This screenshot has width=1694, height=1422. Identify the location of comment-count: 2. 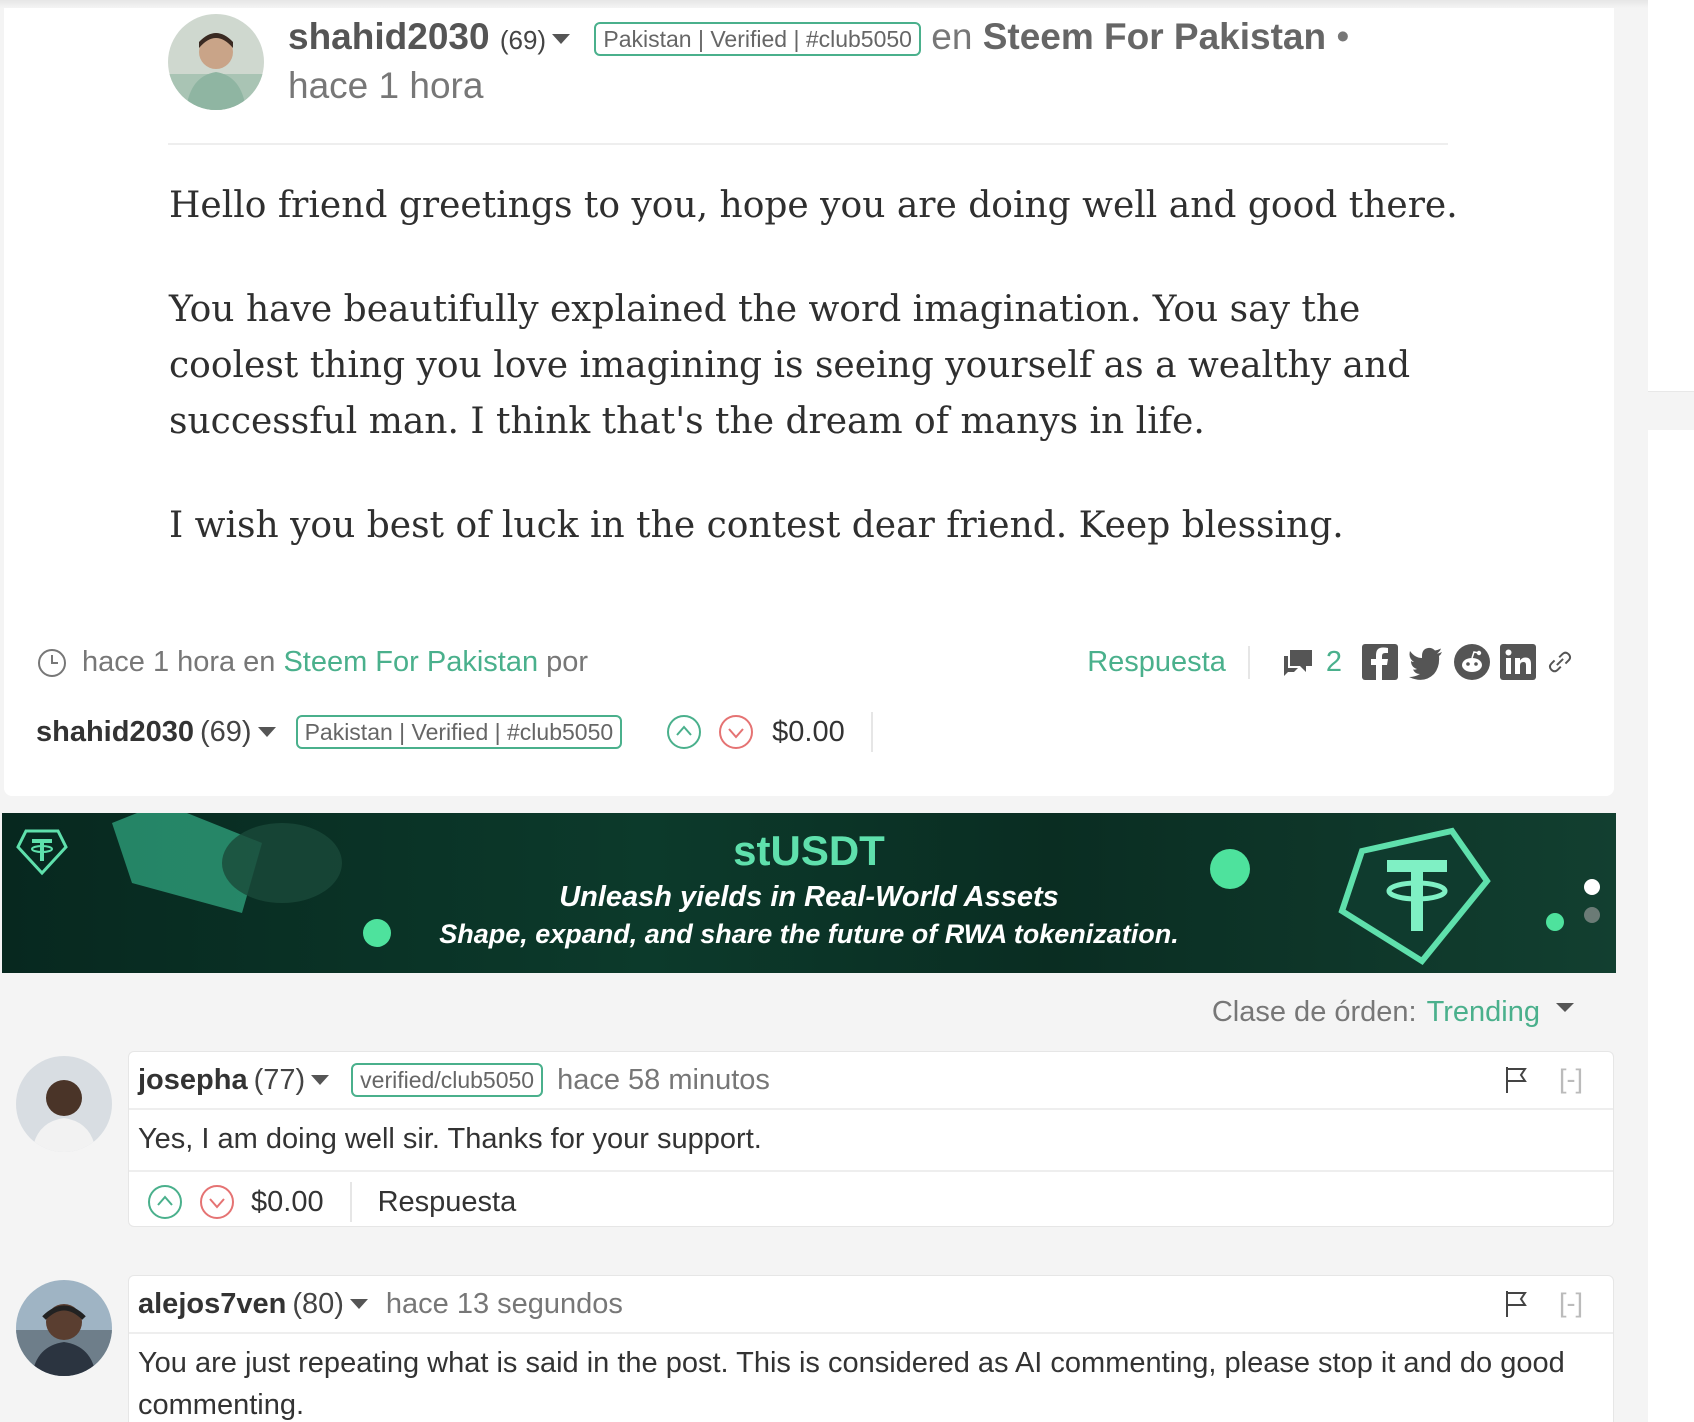
(1334, 662).